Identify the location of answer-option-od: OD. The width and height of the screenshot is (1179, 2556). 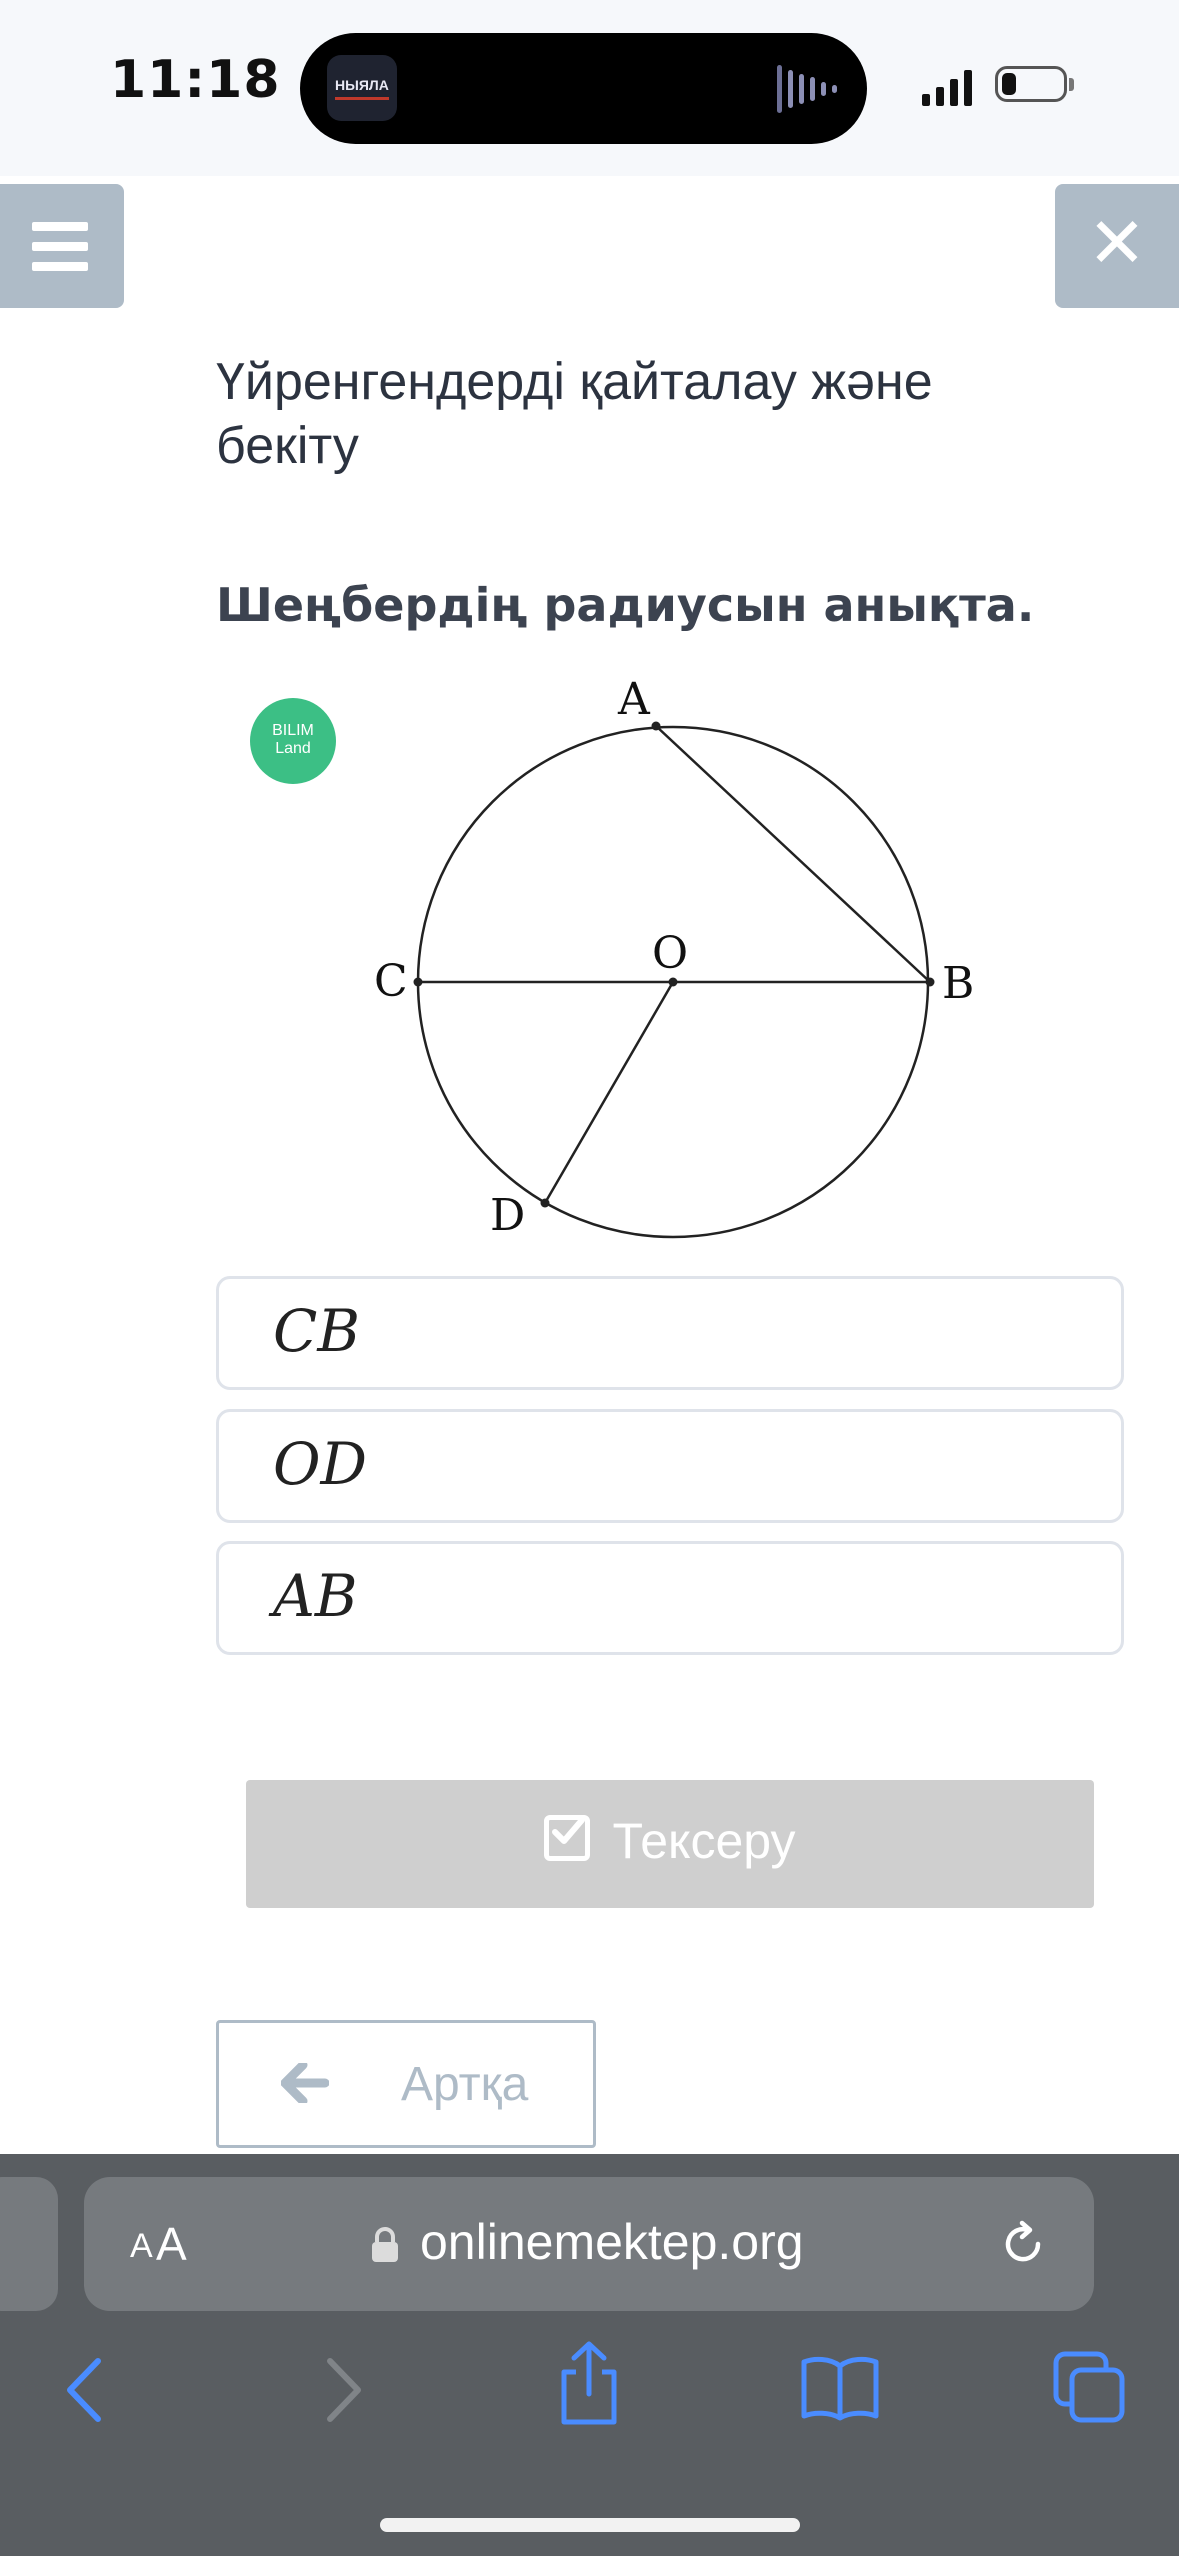
(670, 1466).